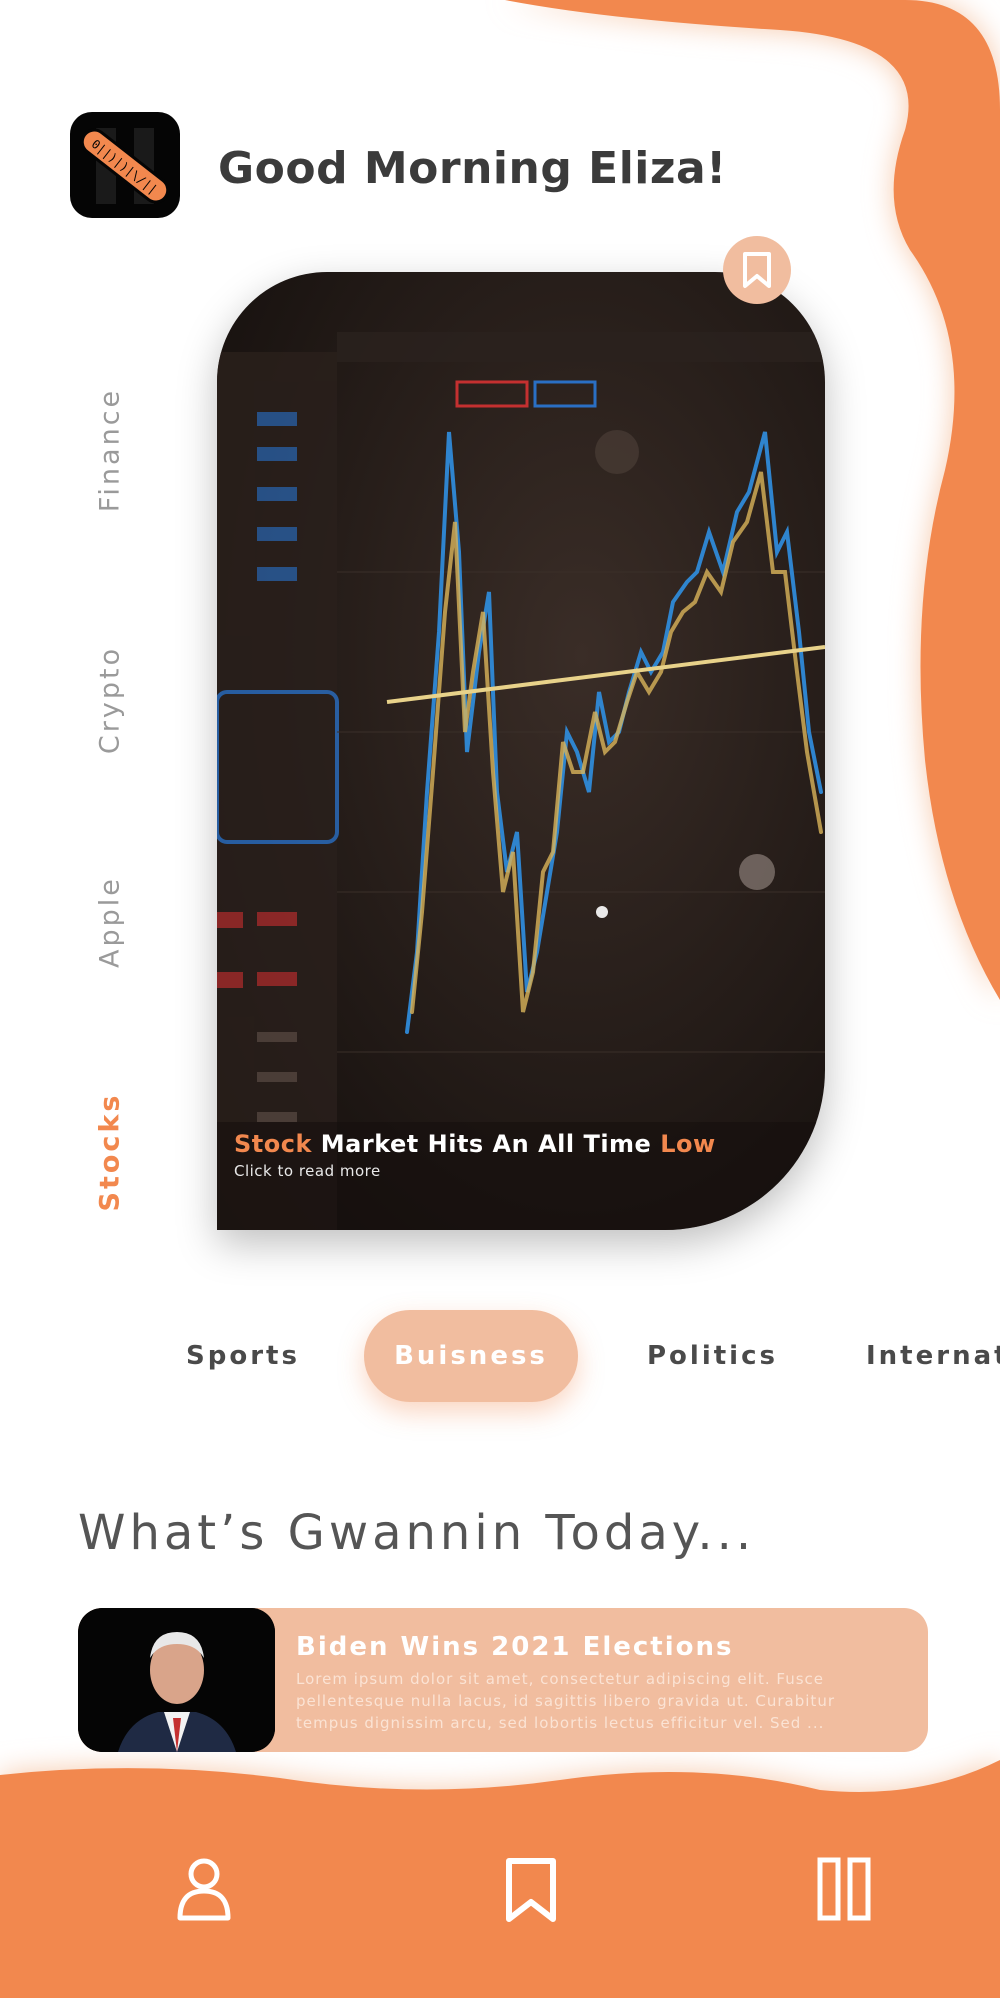 The height and width of the screenshot is (1998, 1000). I want to click on hero-bookmark-button, so click(757, 270).